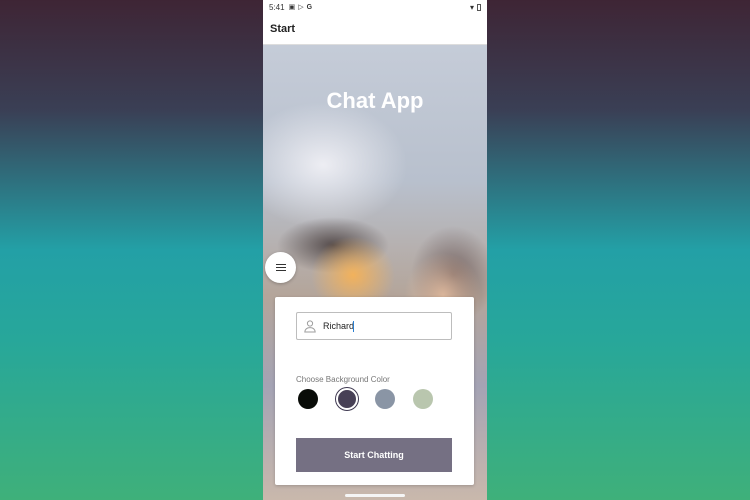 This screenshot has width=750, height=500. I want to click on color-swatches, so click(378, 400).